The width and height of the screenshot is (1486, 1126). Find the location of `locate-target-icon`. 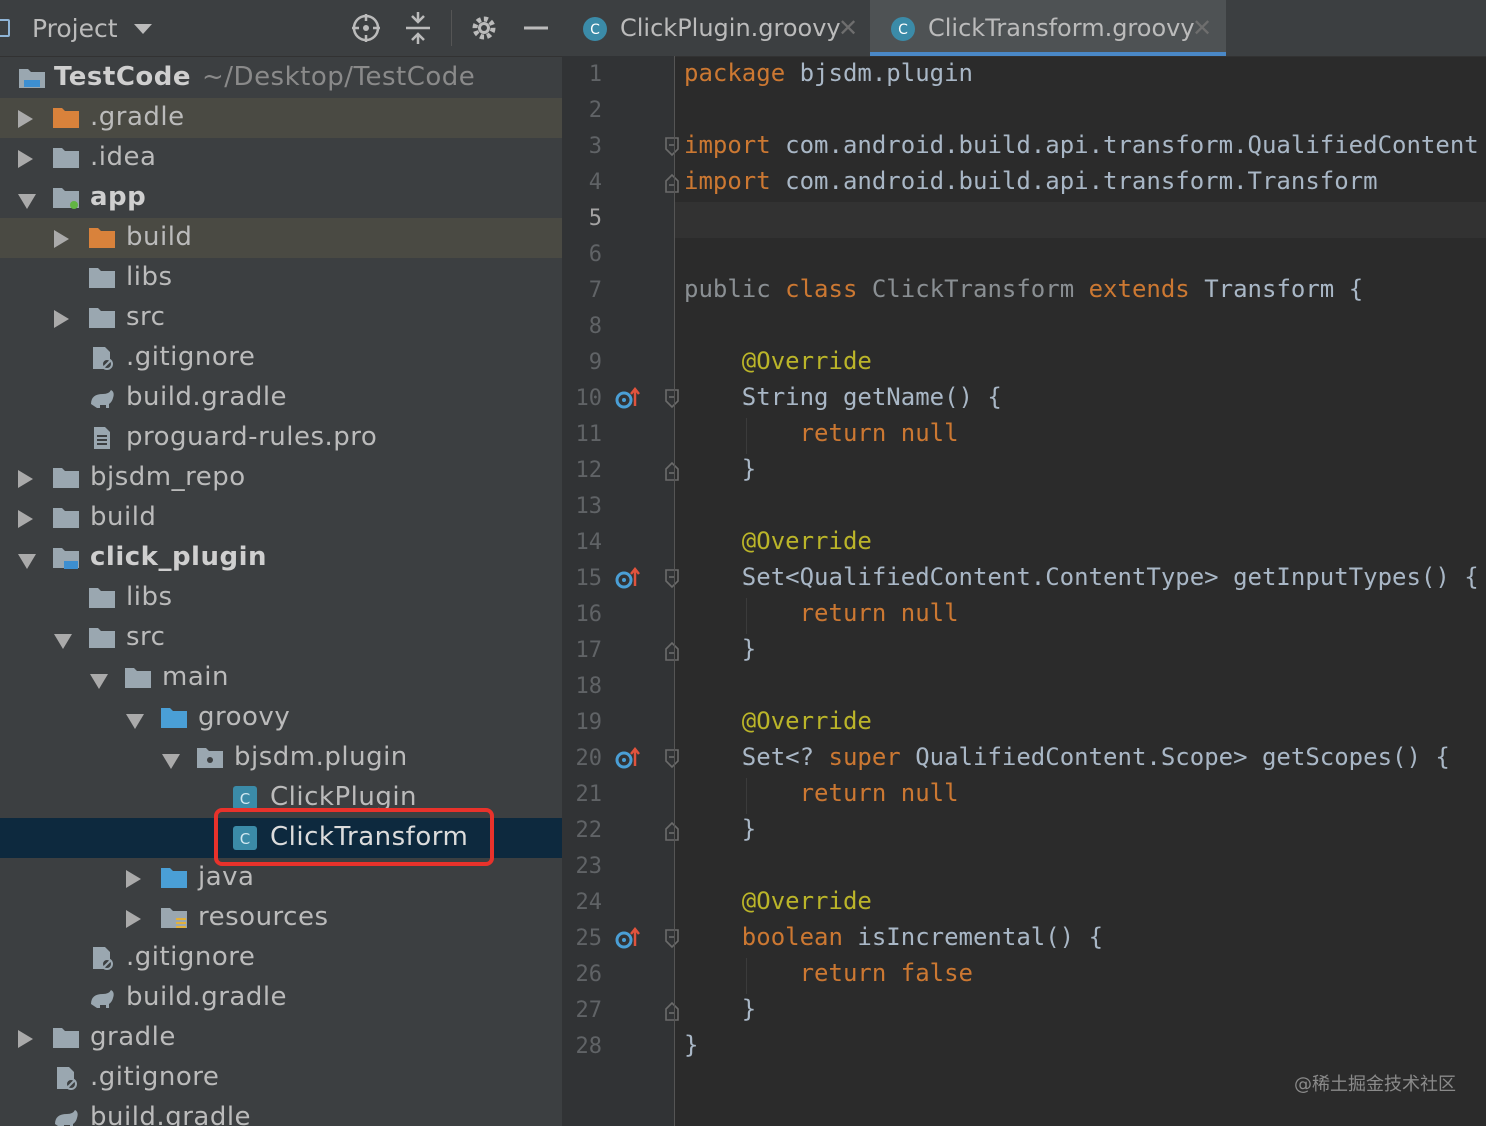

locate-target-icon is located at coordinates (366, 28).